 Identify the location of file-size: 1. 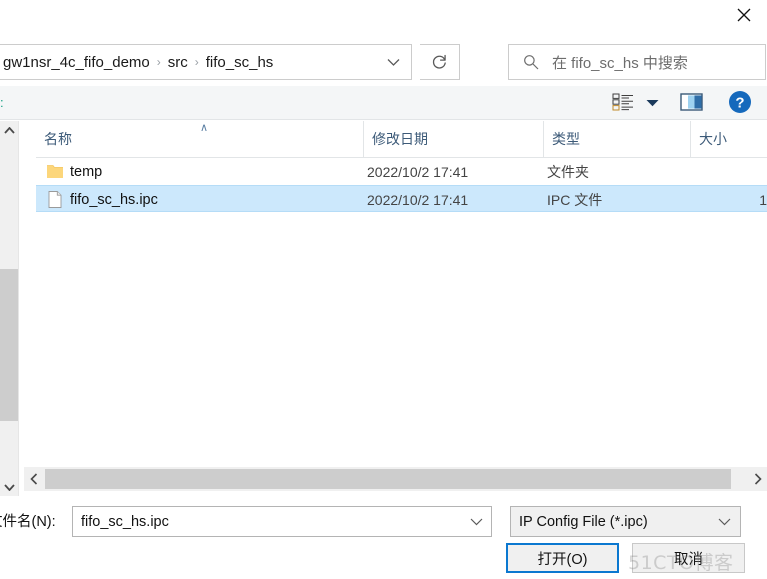
(763, 199).